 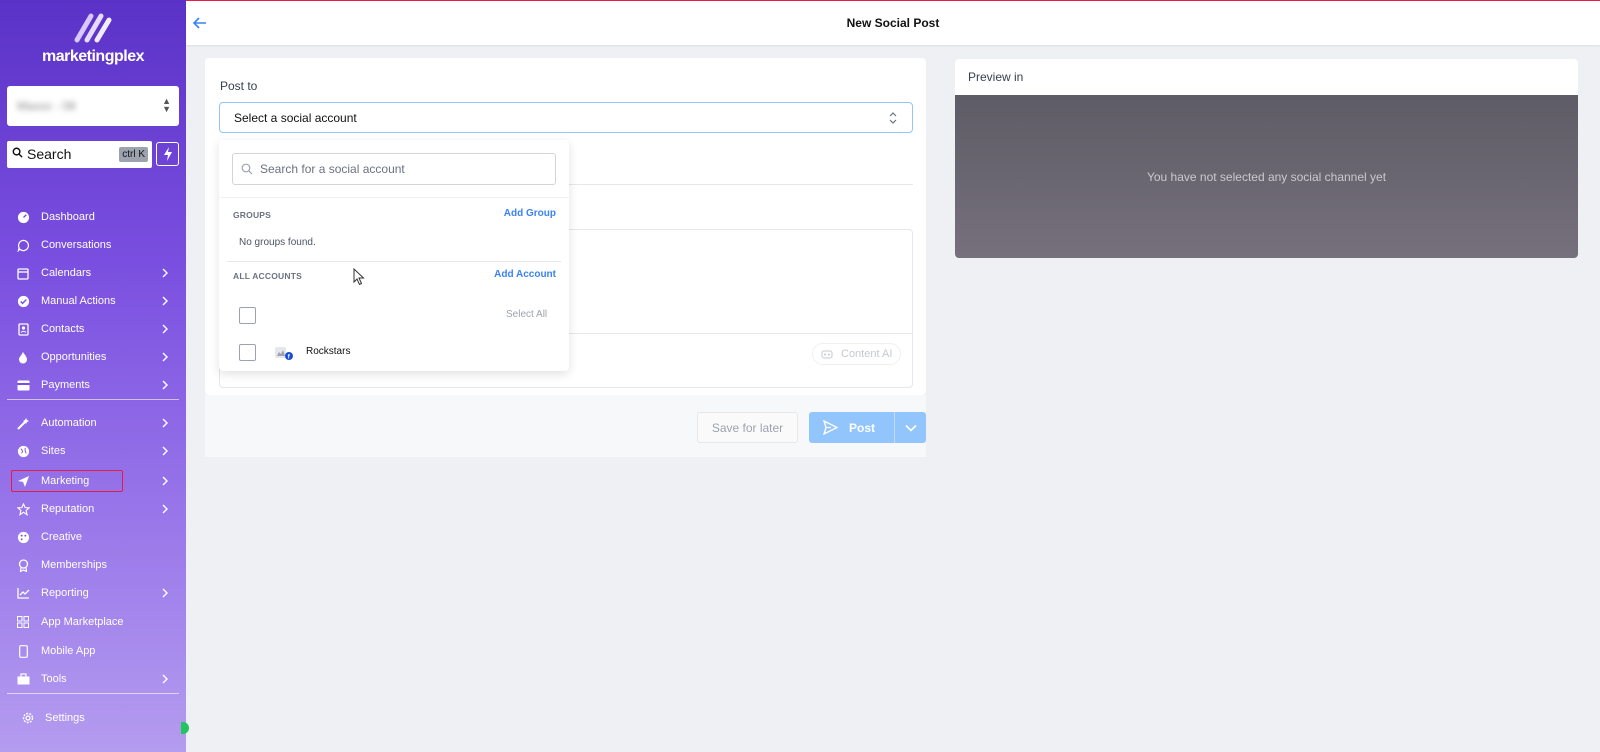 I want to click on social-account-select: Select a social account, so click(x=566, y=117).